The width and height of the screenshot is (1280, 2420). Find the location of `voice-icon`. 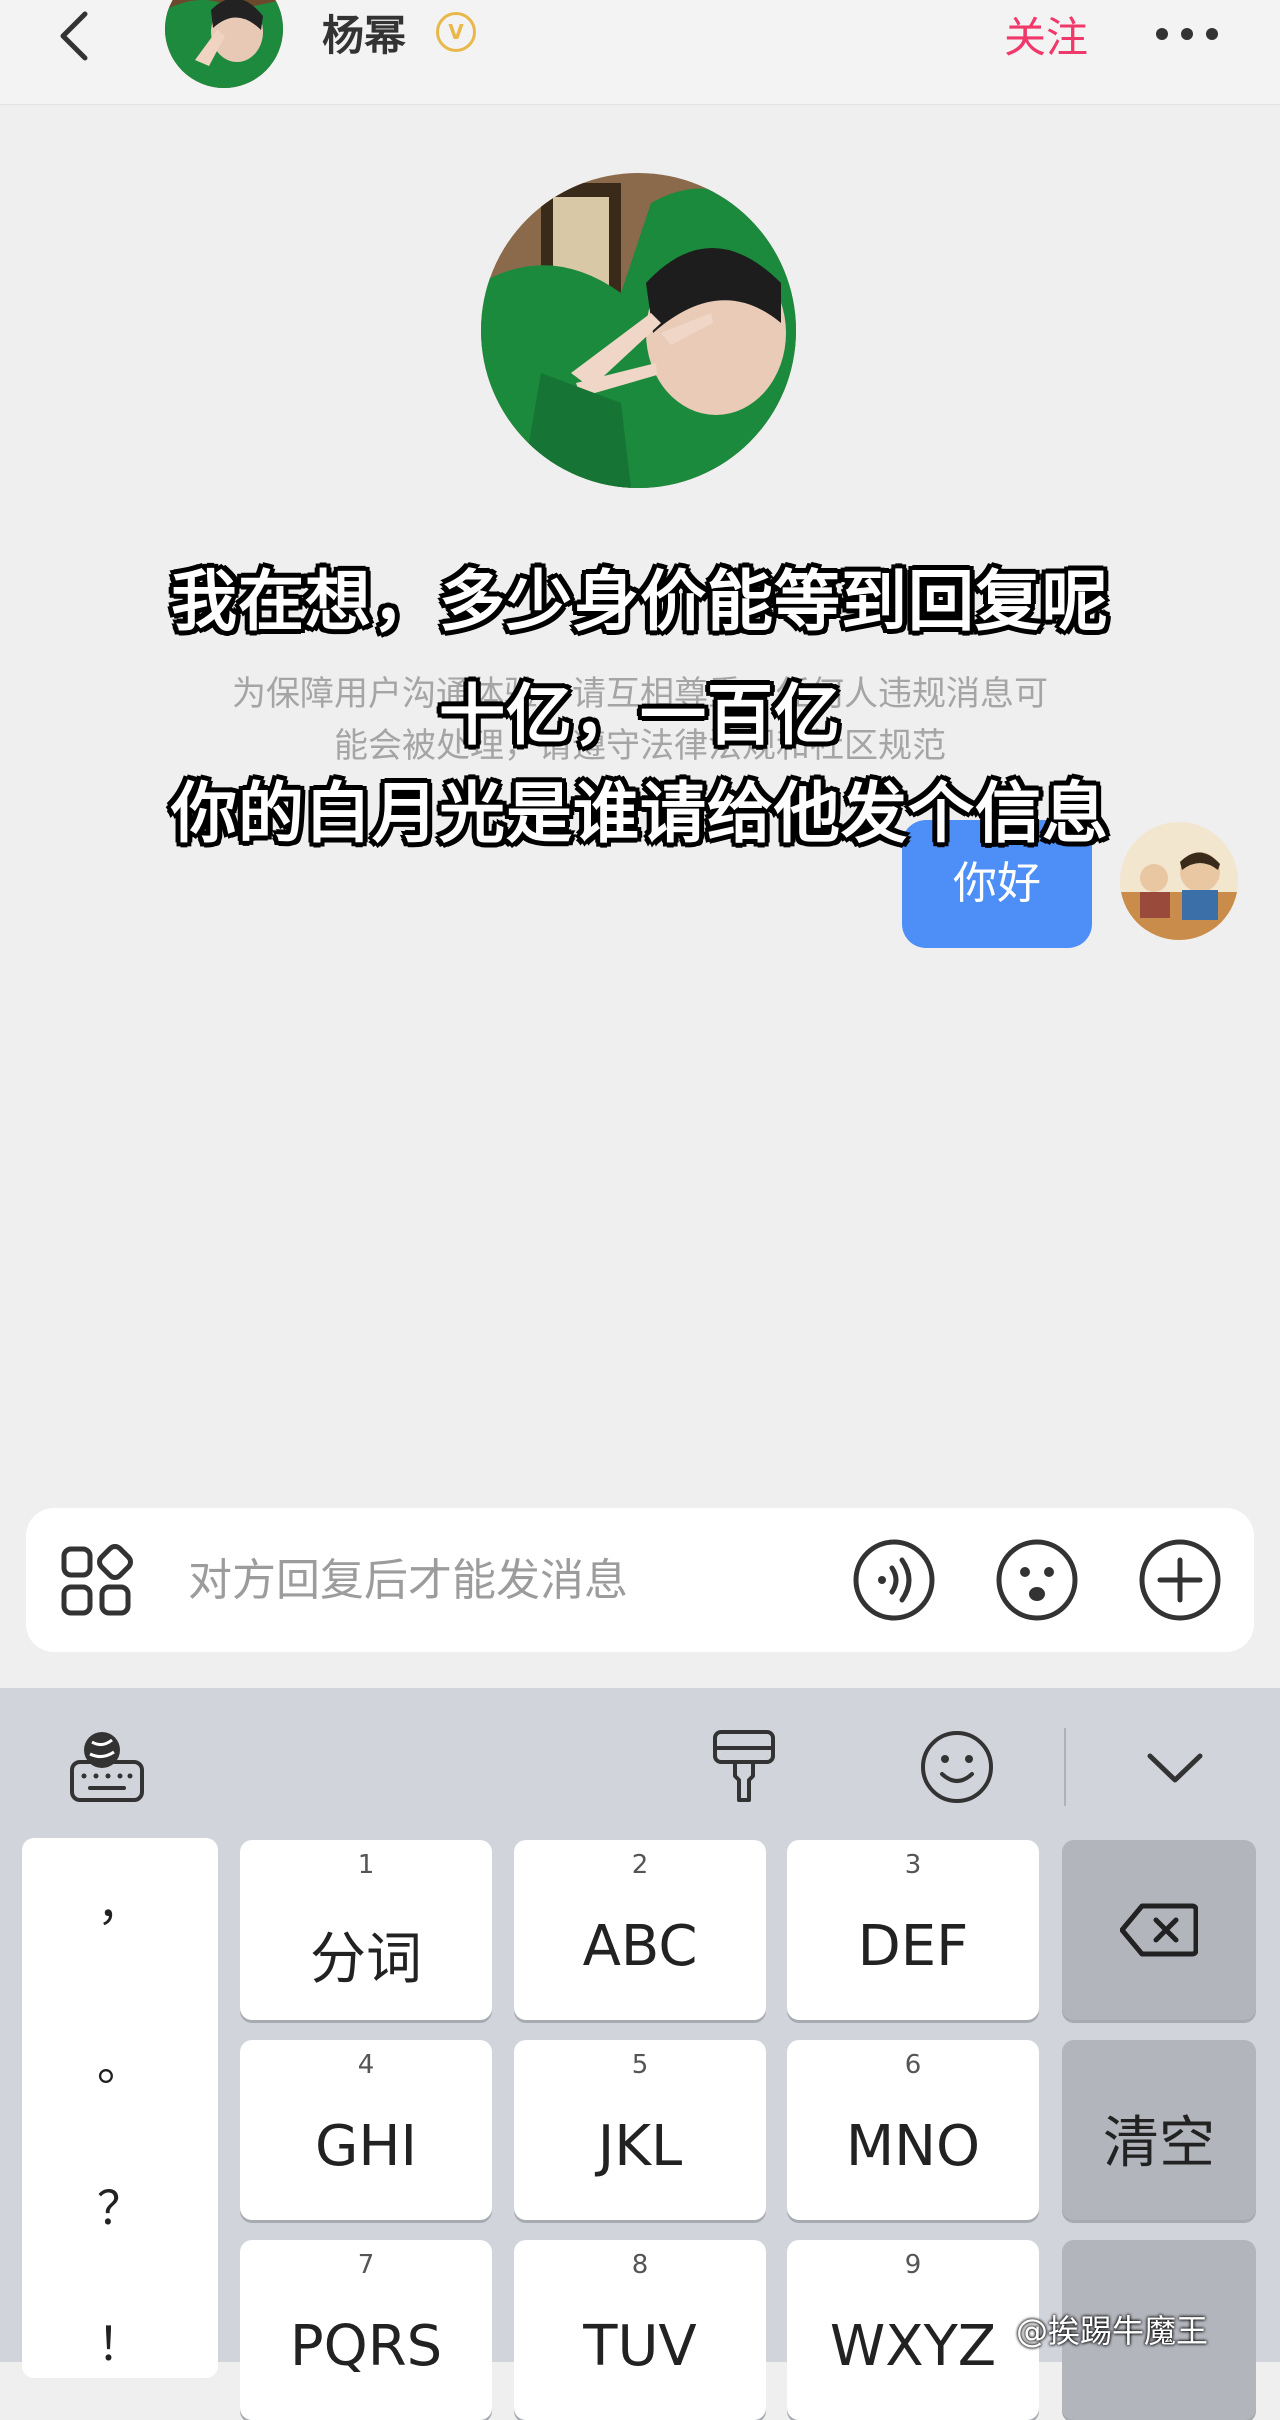

voice-icon is located at coordinates (894, 1580).